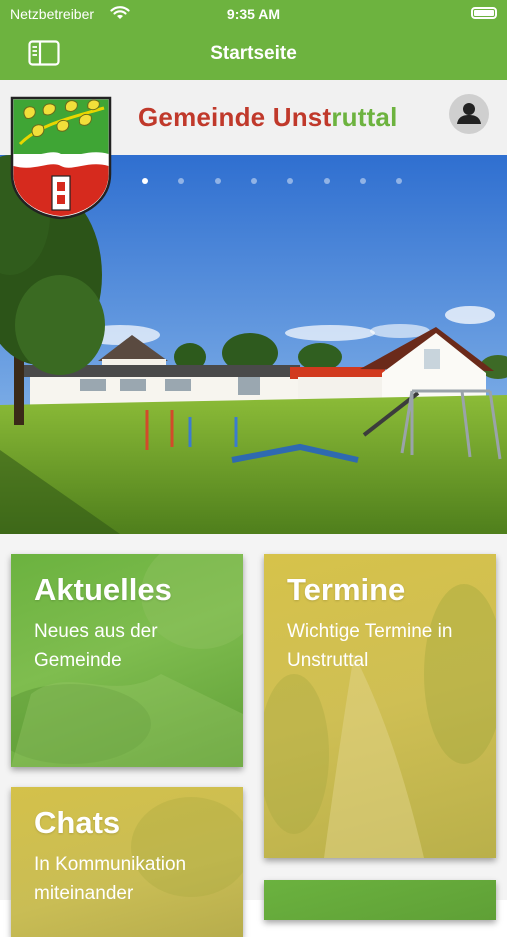  Describe the element at coordinates (77, 822) in the screenshot. I see `tile-title: Chats` at that location.